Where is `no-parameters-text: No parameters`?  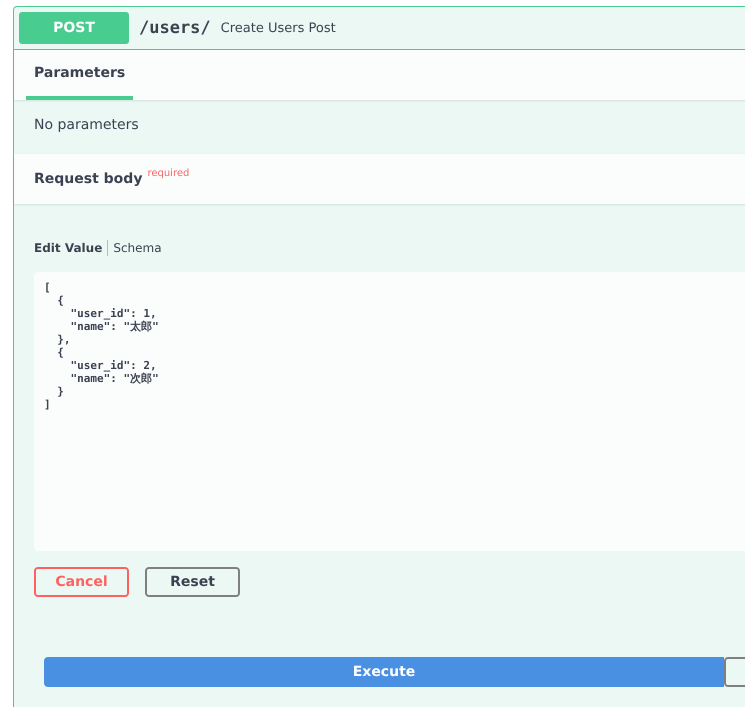 no-parameters-text: No parameters is located at coordinates (86, 125).